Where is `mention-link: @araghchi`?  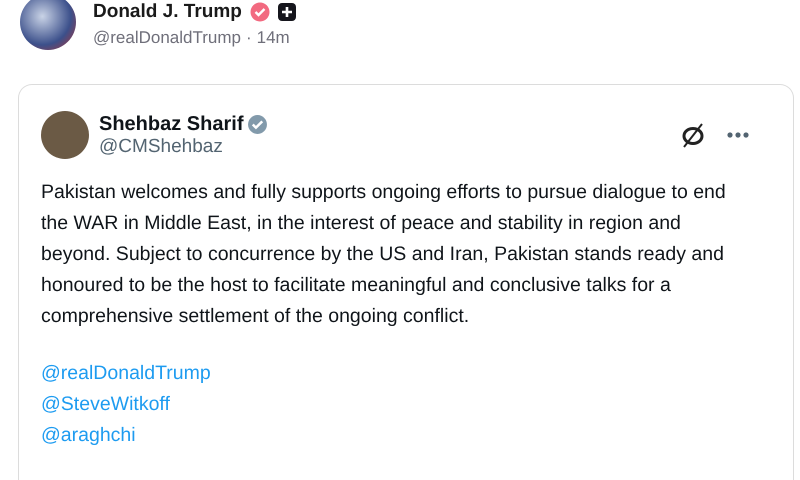 mention-link: @araghchi is located at coordinates (88, 435).